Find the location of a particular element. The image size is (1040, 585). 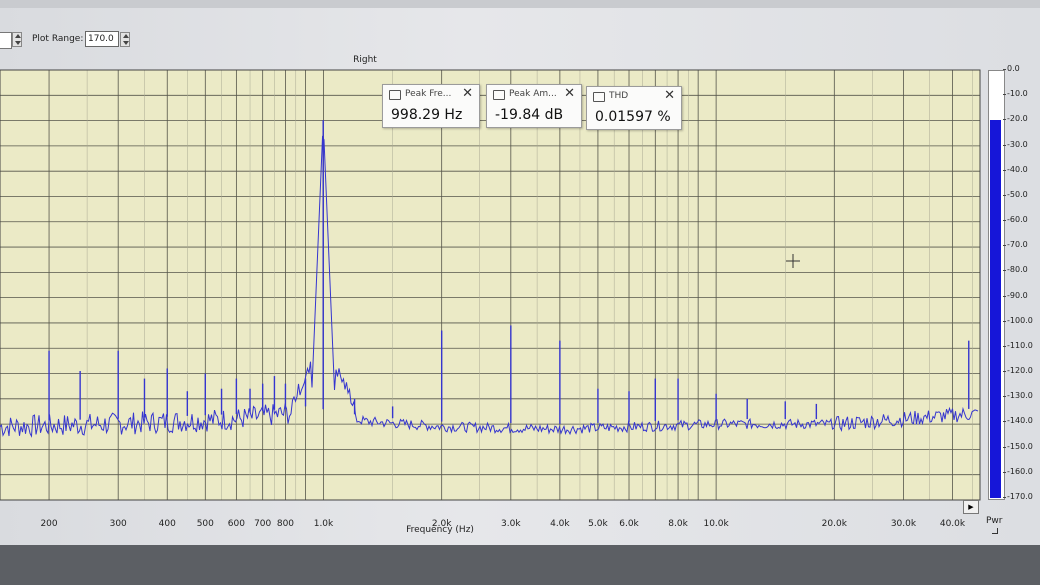

x-axis-label: Frequency (Hz) is located at coordinates (440, 530).